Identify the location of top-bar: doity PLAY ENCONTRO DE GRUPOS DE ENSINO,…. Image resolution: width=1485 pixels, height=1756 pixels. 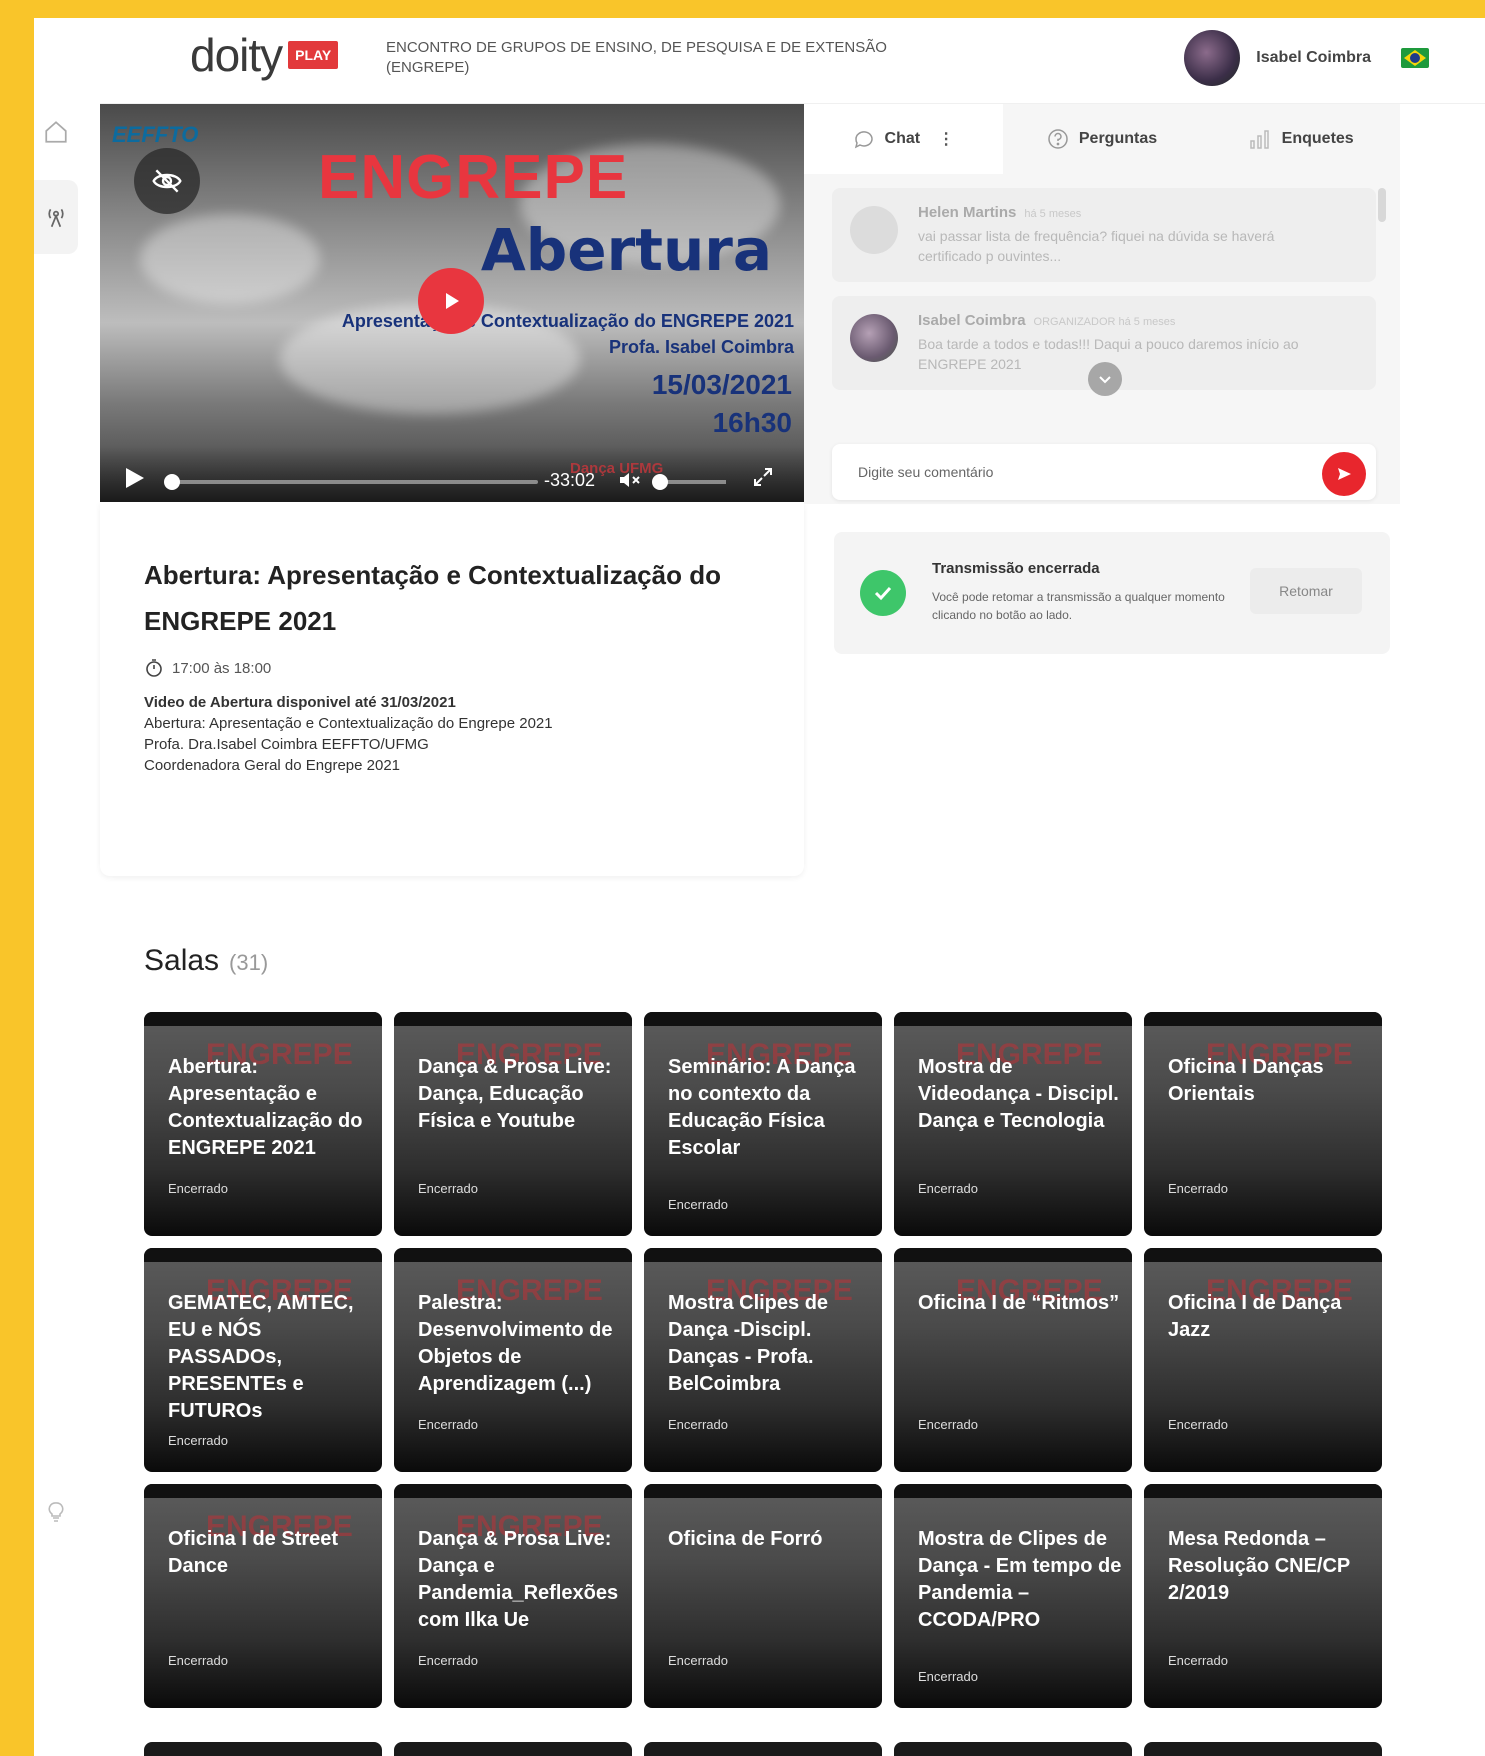
(792, 61).